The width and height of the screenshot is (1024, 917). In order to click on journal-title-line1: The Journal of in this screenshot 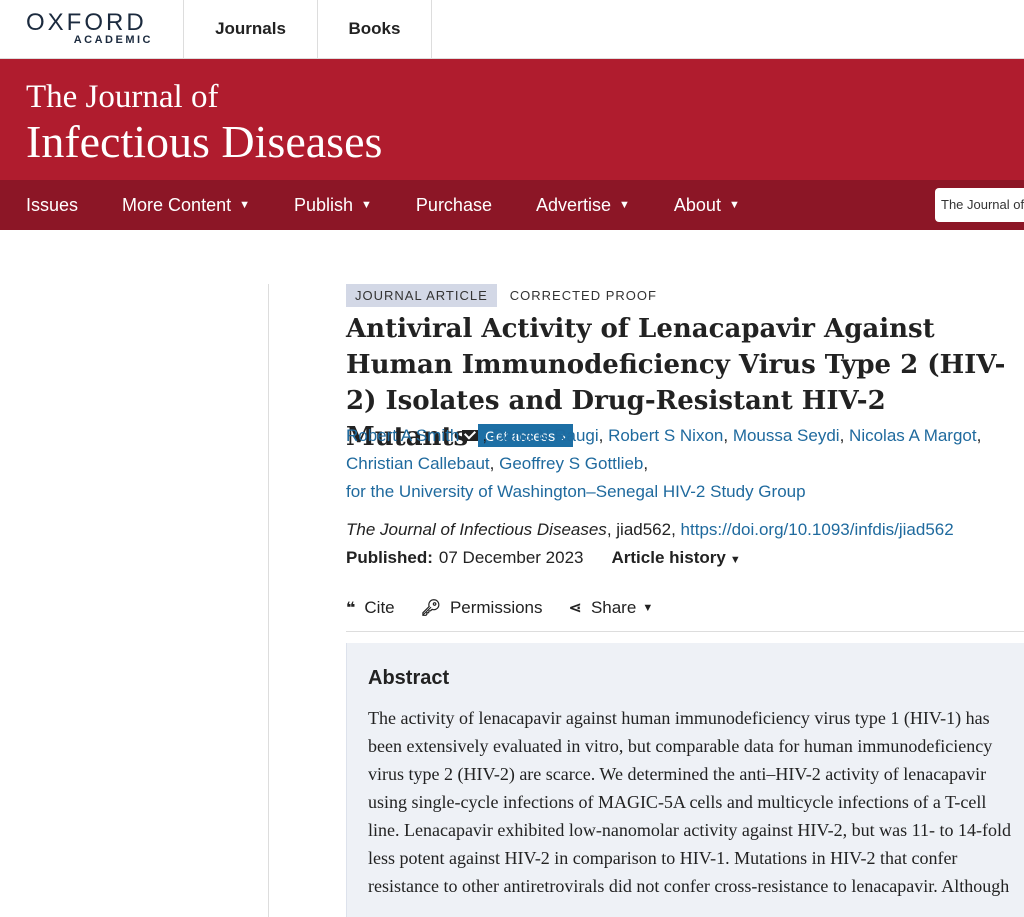, I will do `click(122, 97)`.